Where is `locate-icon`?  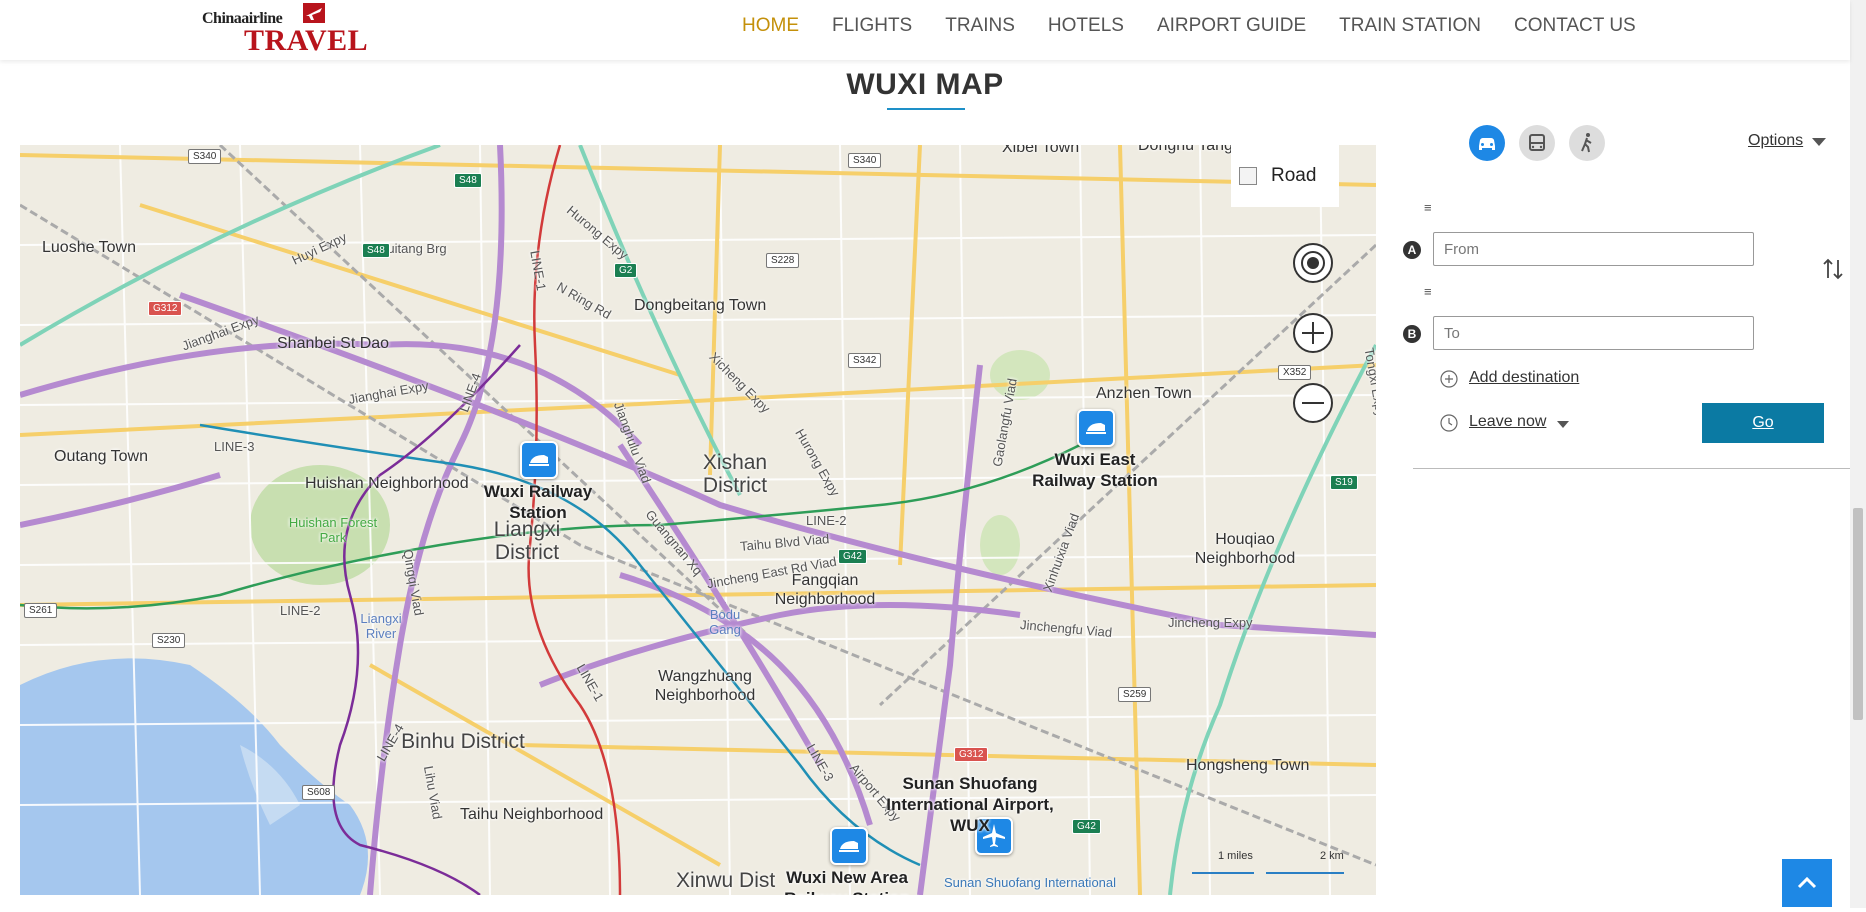 locate-icon is located at coordinates (1313, 263).